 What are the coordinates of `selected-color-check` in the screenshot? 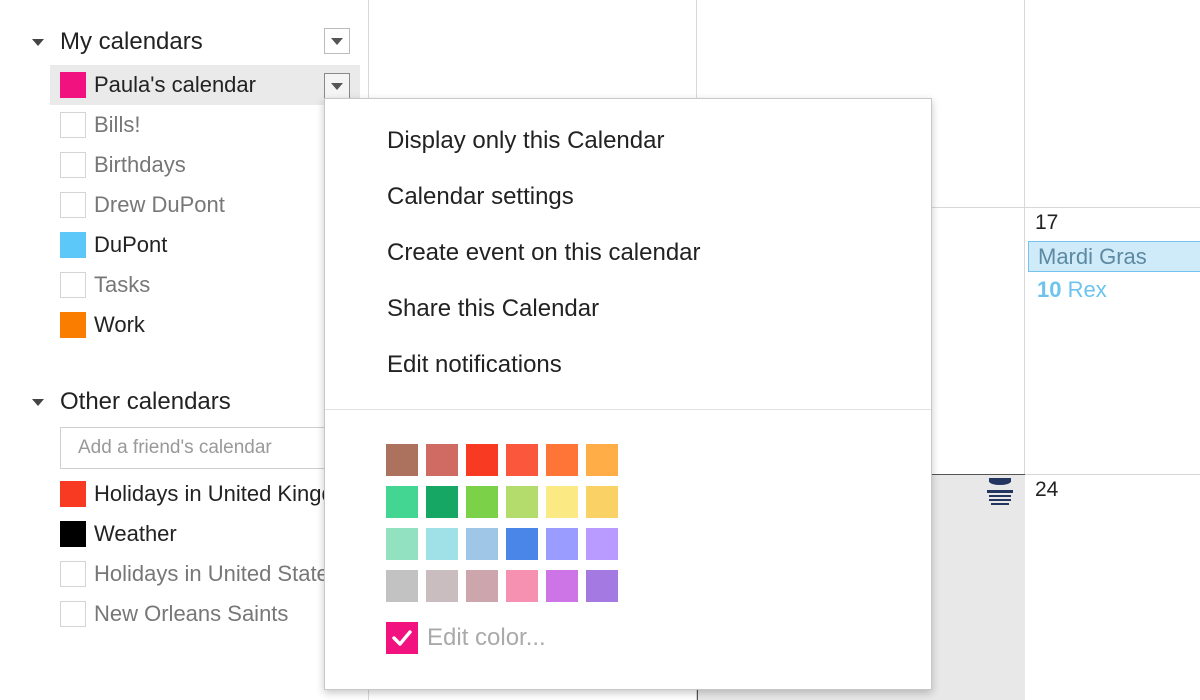 It's located at (402, 638).